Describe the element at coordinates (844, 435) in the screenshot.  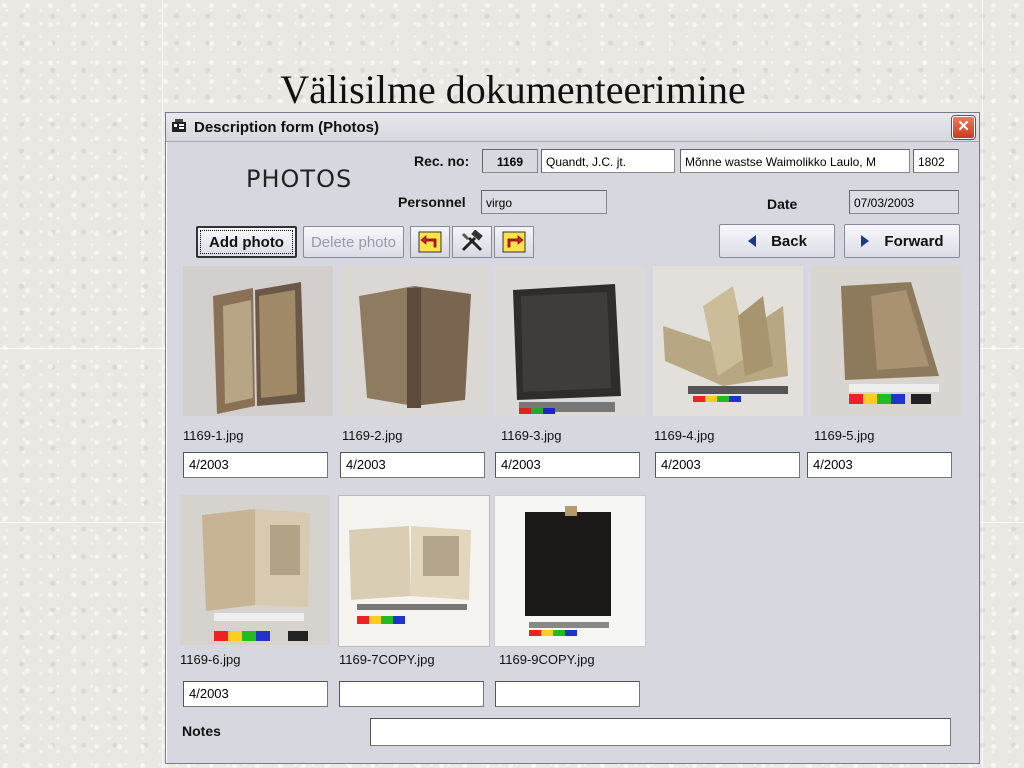
I see `photo-filename: 1169-5.jpg` at that location.